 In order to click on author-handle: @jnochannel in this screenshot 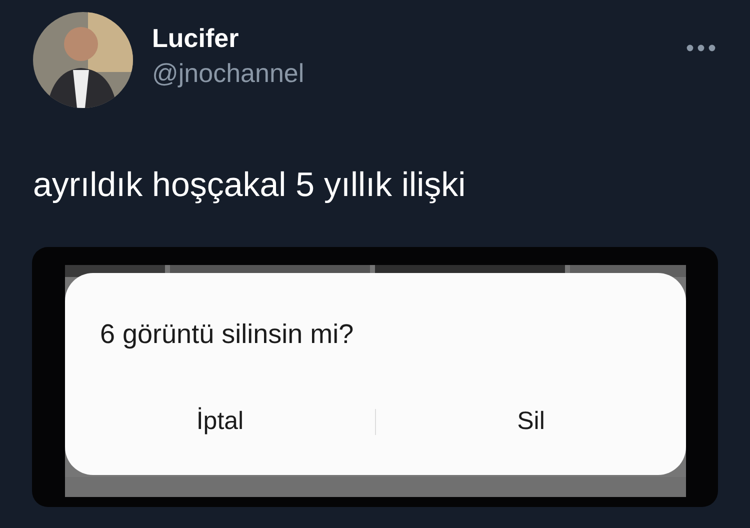, I will do `click(419, 73)`.